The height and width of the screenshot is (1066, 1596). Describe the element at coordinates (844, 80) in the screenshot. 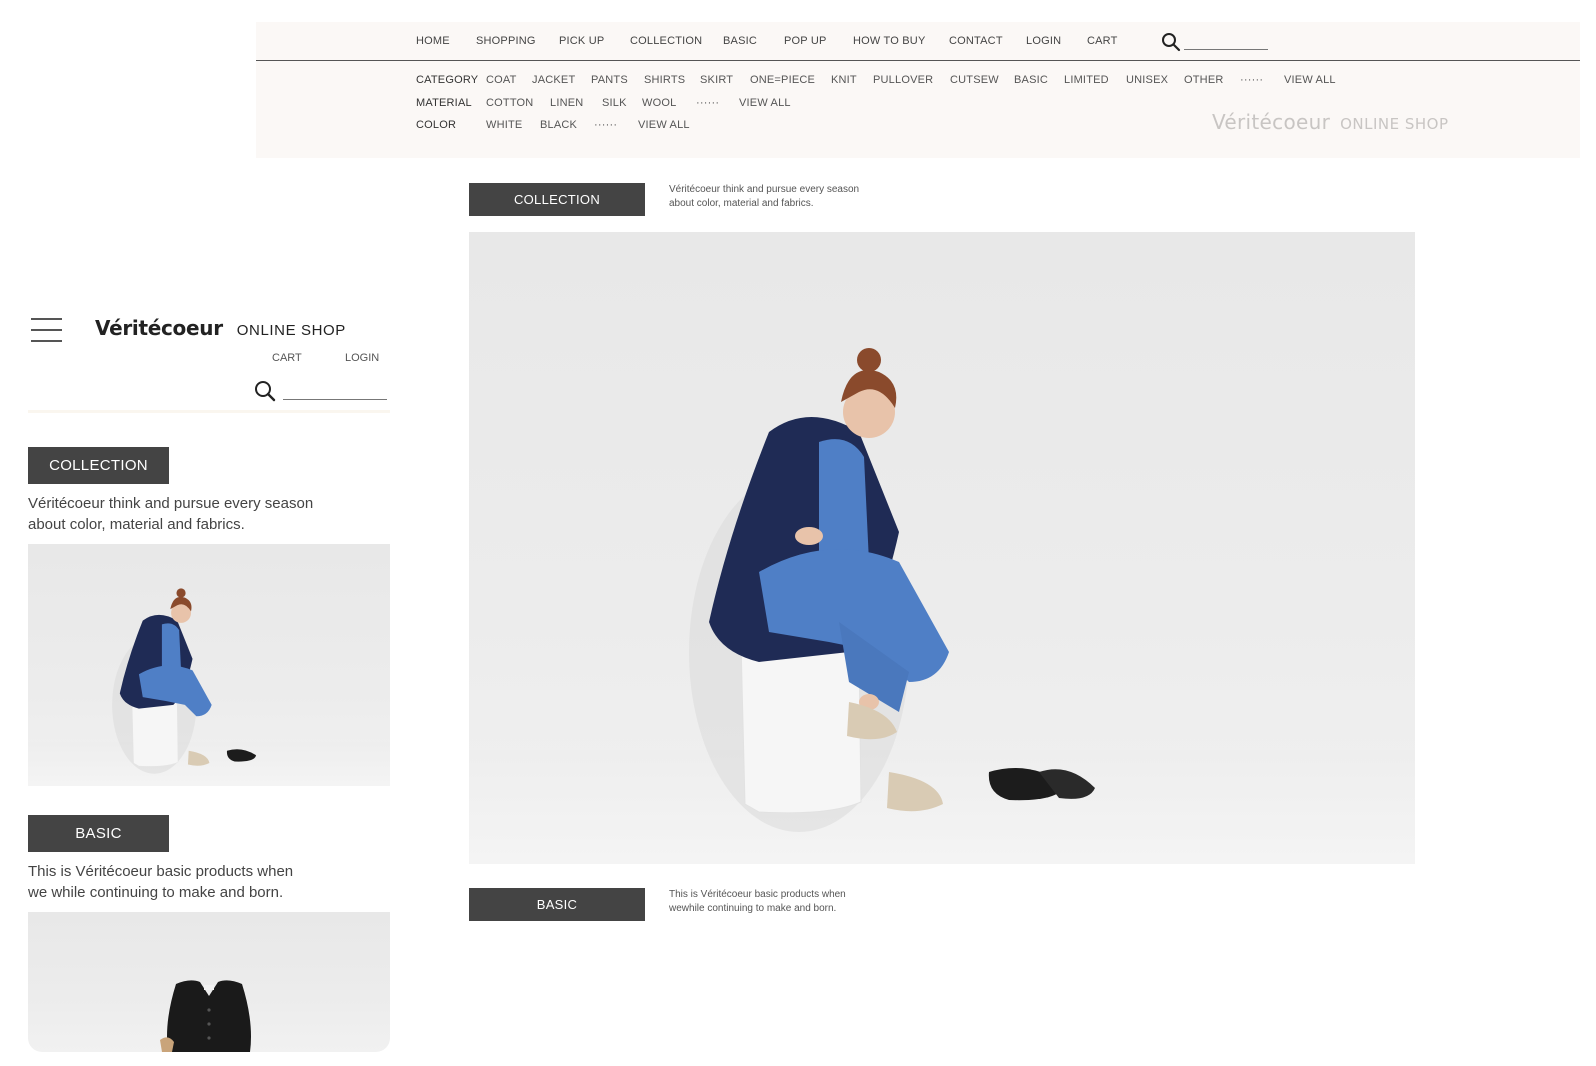

I see `filter-category-knit: KNIT` at that location.